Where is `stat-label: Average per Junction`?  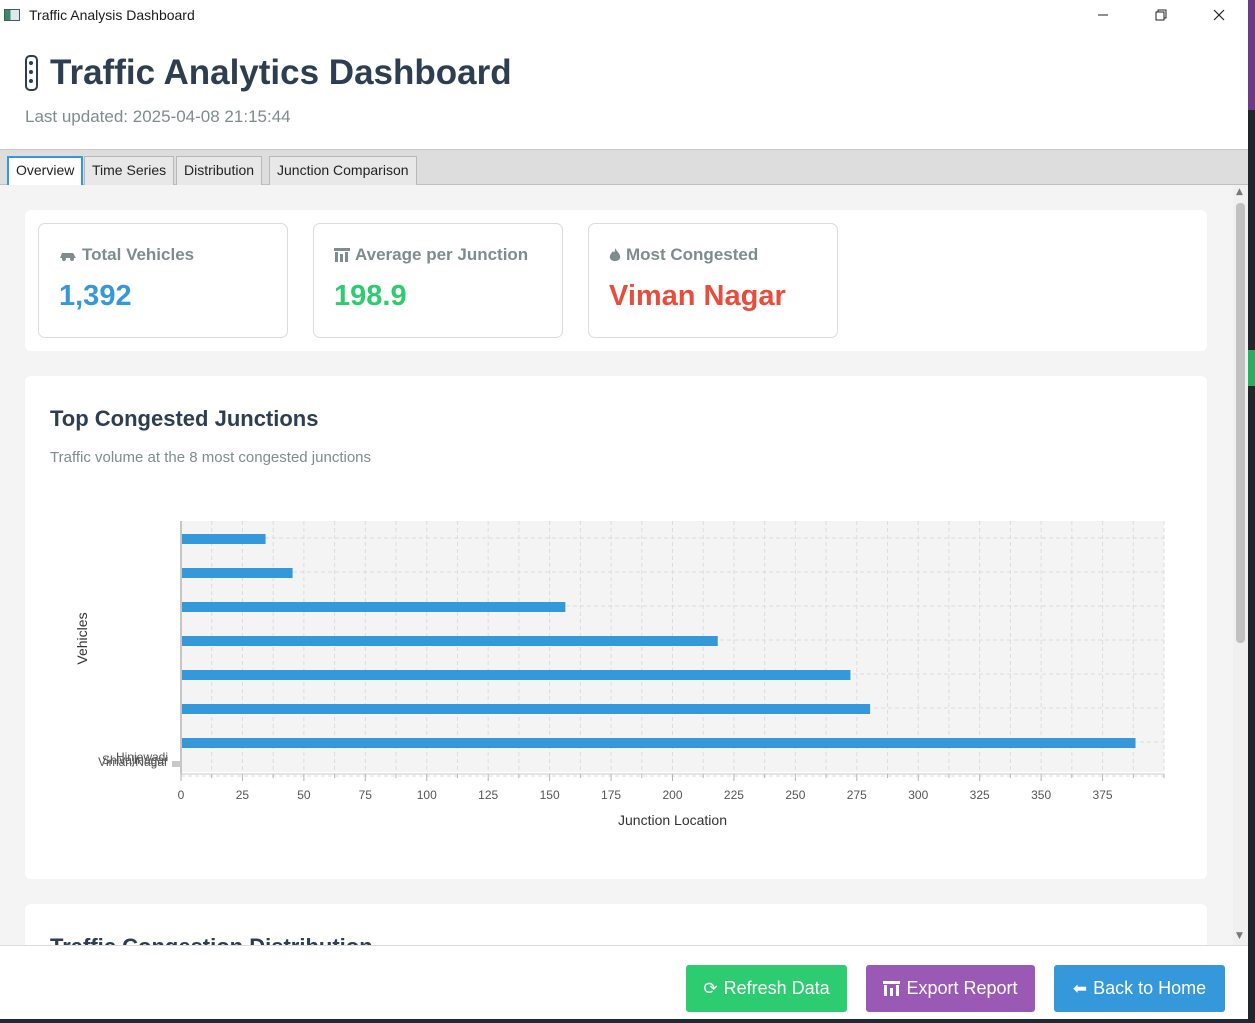 stat-label: Average per Junction is located at coordinates (442, 254).